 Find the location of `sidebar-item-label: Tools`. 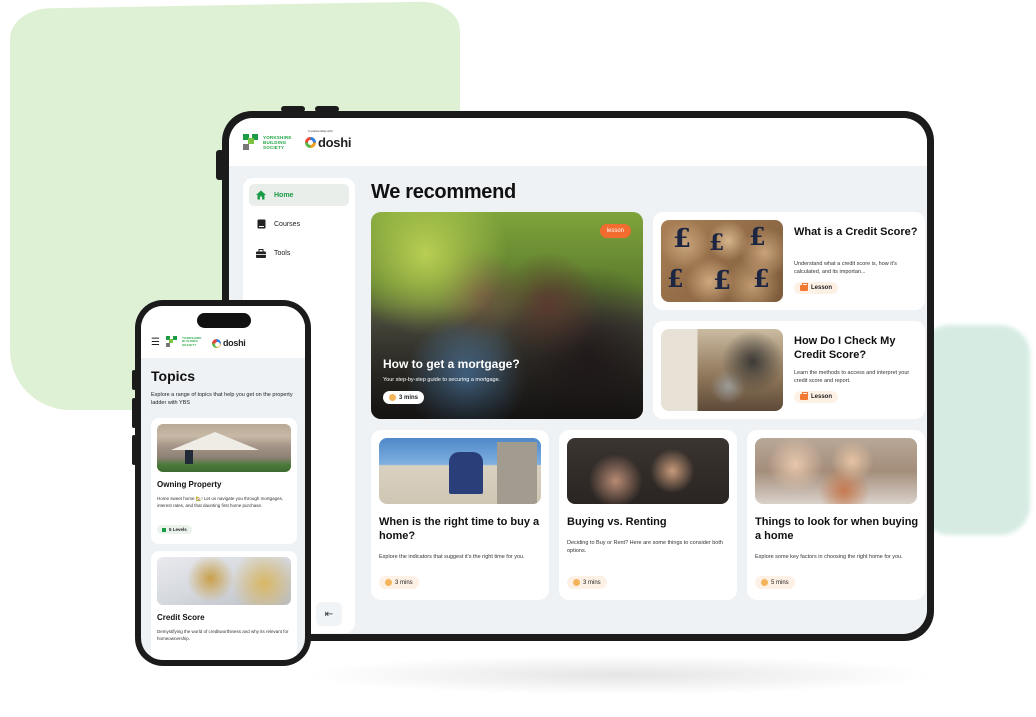

sidebar-item-label: Tools is located at coordinates (282, 253).